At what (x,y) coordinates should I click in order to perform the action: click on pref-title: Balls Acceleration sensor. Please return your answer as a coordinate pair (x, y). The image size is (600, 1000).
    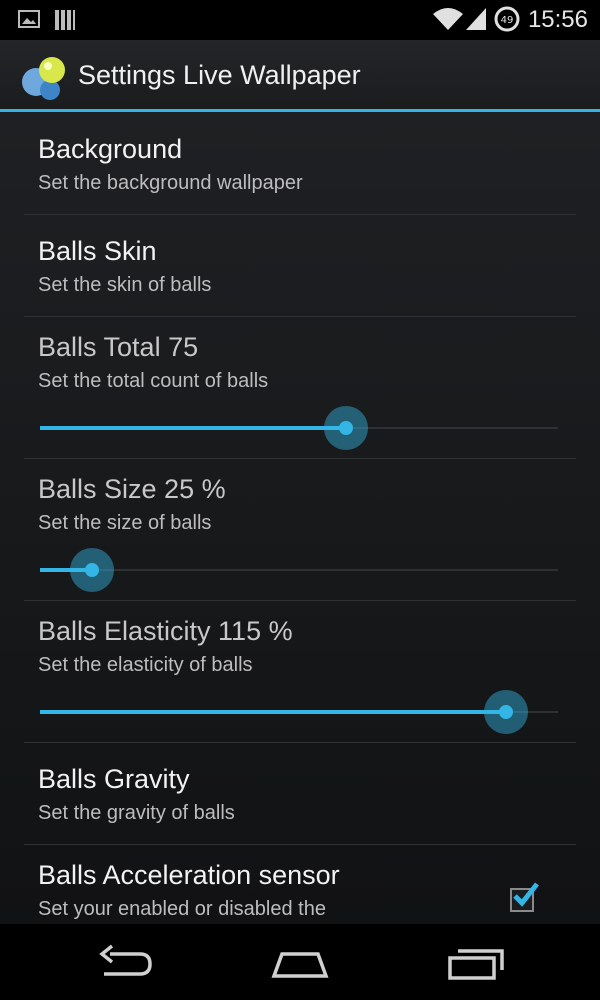
    Looking at the image, I should click on (189, 875).